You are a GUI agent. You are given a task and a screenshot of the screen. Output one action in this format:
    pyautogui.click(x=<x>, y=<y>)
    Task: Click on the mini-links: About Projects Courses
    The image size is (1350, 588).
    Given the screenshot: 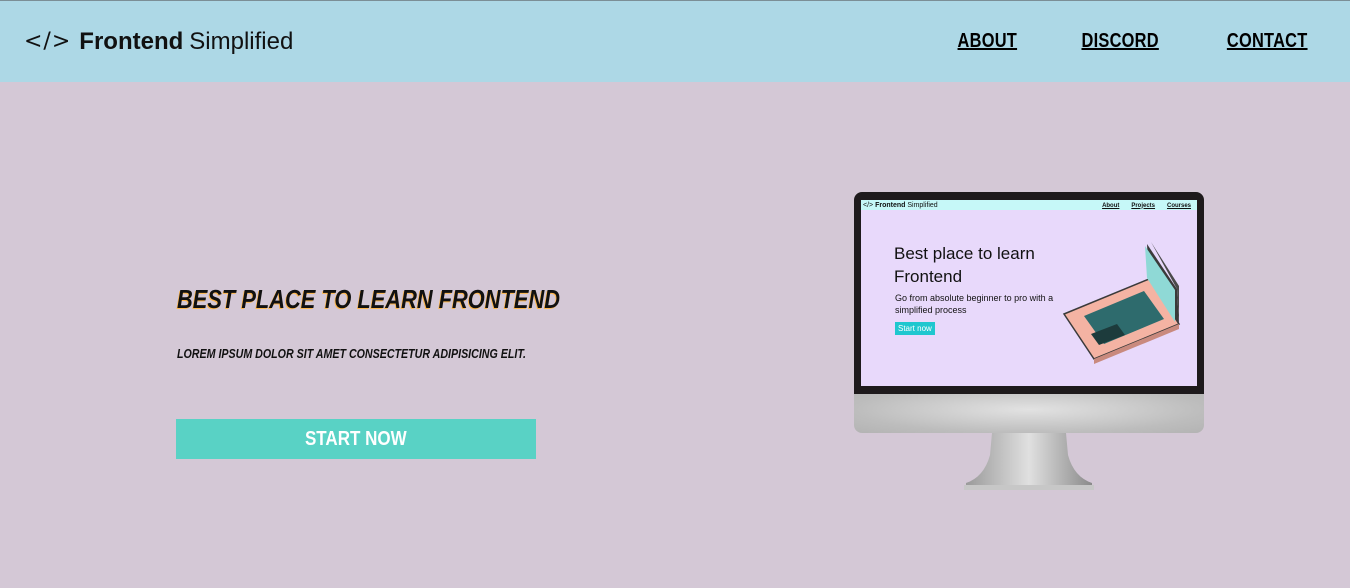 What is the action you would take?
    pyautogui.click(x=1141, y=205)
    